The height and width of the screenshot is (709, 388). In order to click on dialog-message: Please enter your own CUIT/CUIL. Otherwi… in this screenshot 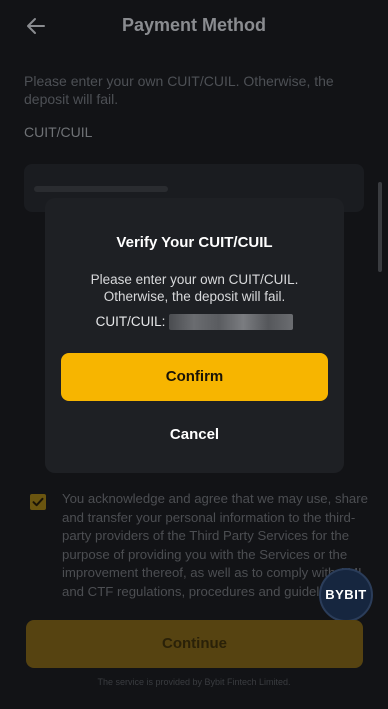, I will do `click(194, 288)`.